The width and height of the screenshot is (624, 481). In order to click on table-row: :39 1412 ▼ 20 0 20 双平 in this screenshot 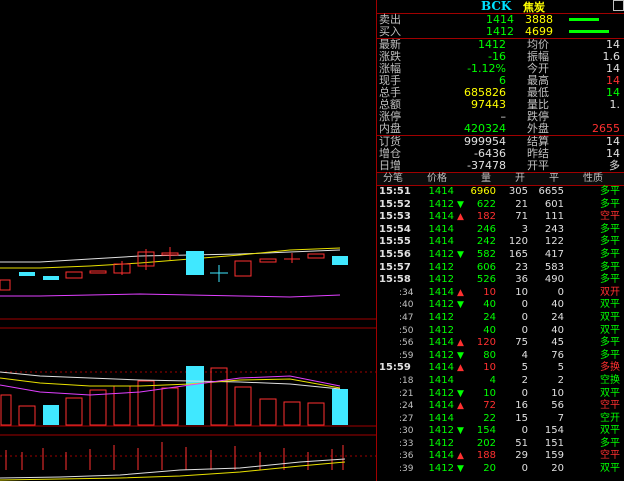, I will do `click(500, 469)`.